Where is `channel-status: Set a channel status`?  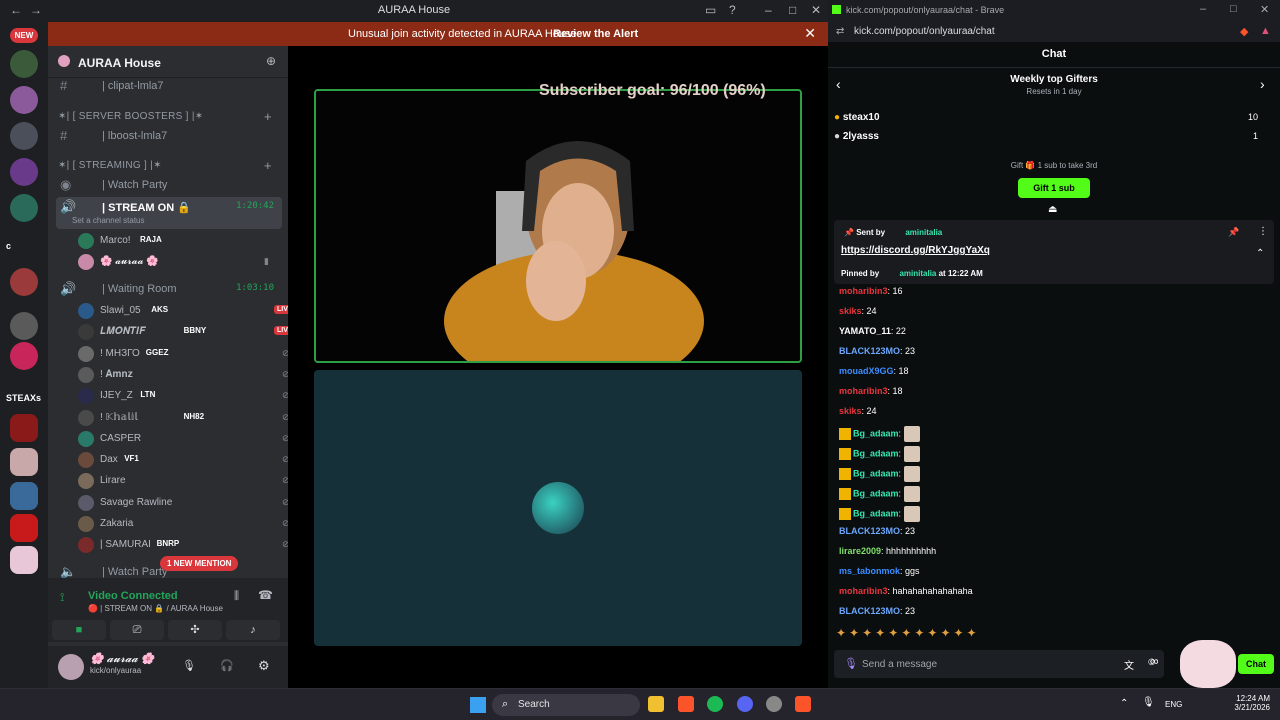 channel-status: Set a channel status is located at coordinates (108, 220).